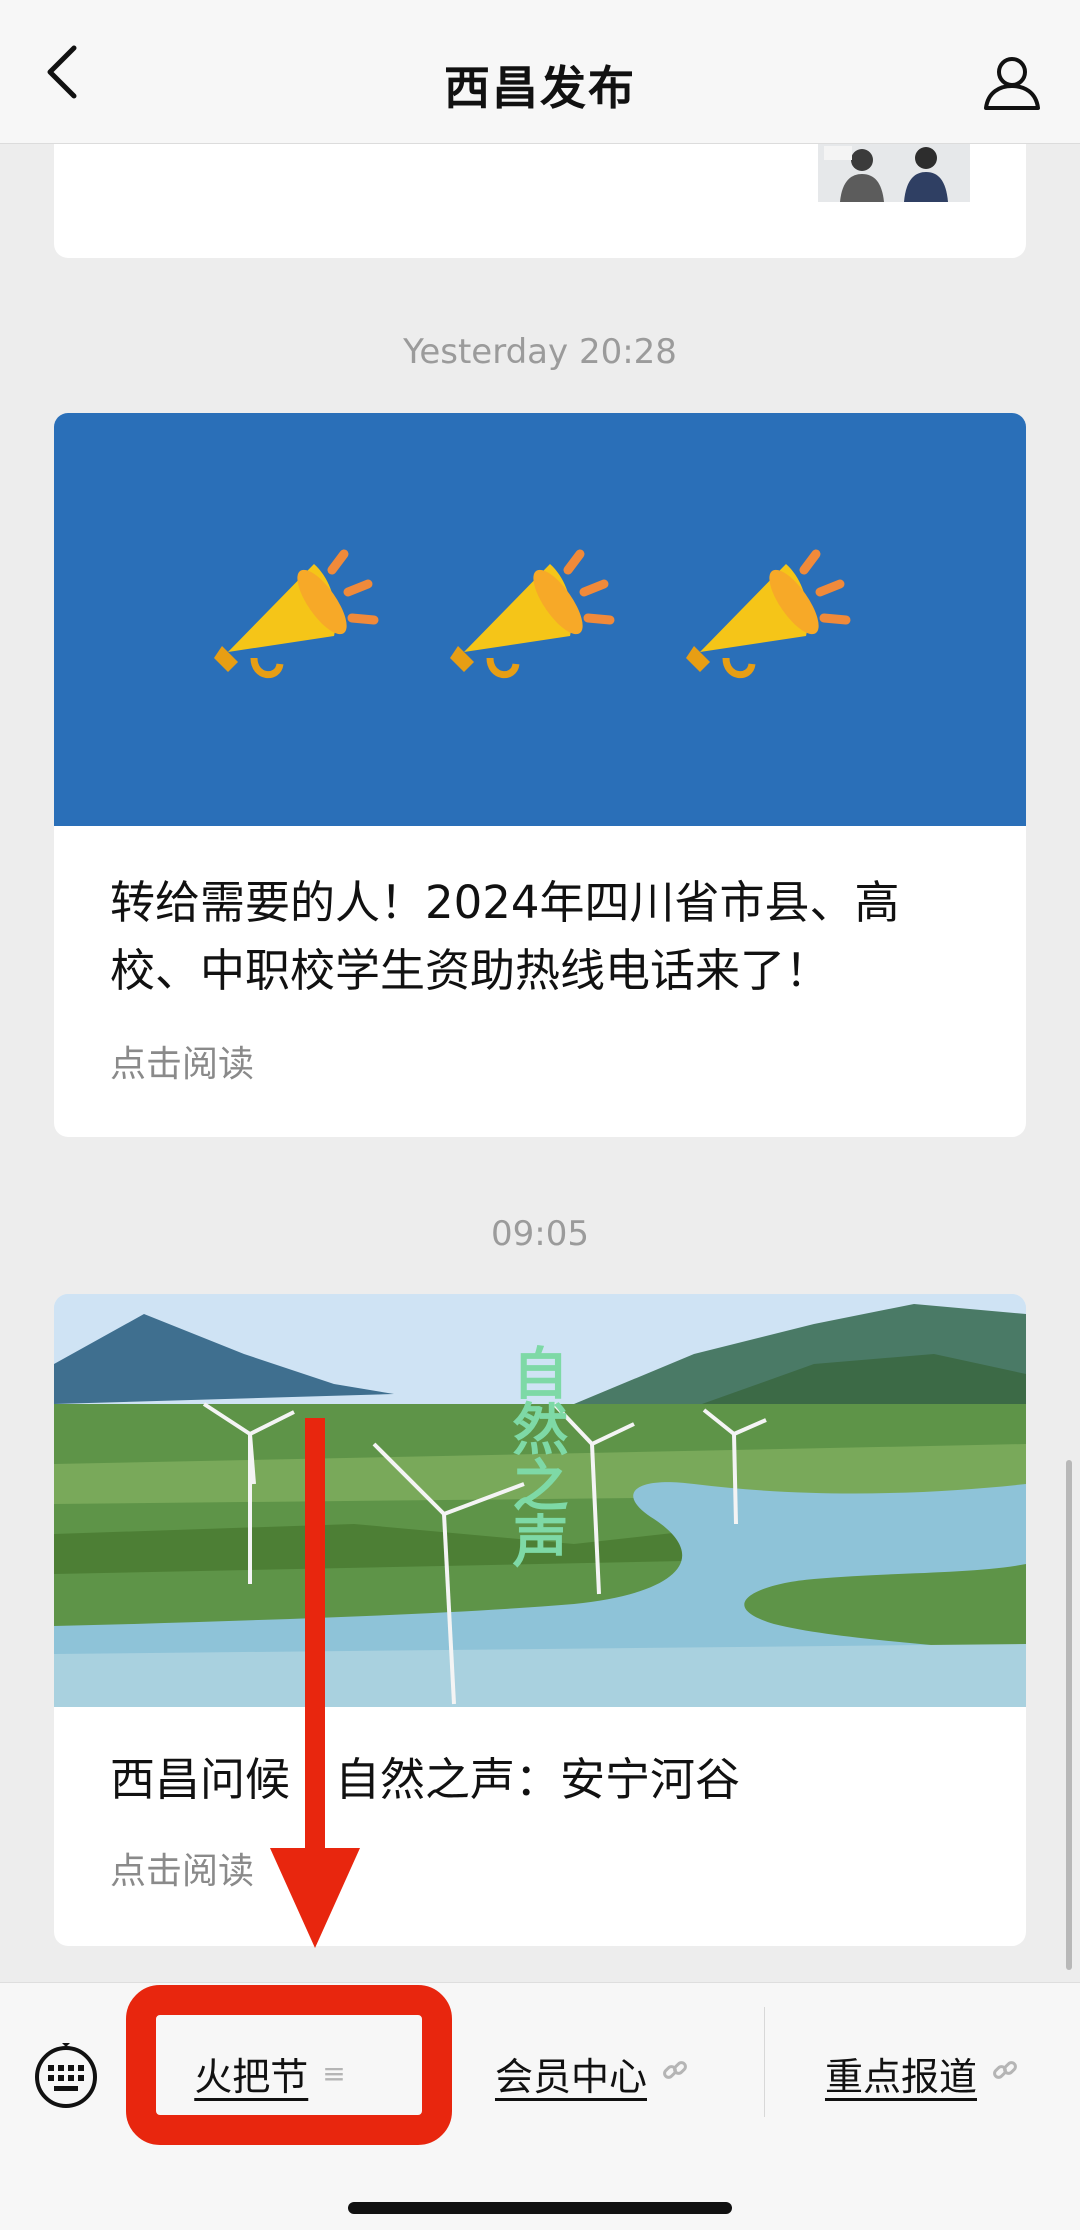 Image resolution: width=1080 pixels, height=2230 pixels. What do you see at coordinates (540, 352) in the screenshot?
I see `message-timestamp: Yesterday 20:28` at bounding box center [540, 352].